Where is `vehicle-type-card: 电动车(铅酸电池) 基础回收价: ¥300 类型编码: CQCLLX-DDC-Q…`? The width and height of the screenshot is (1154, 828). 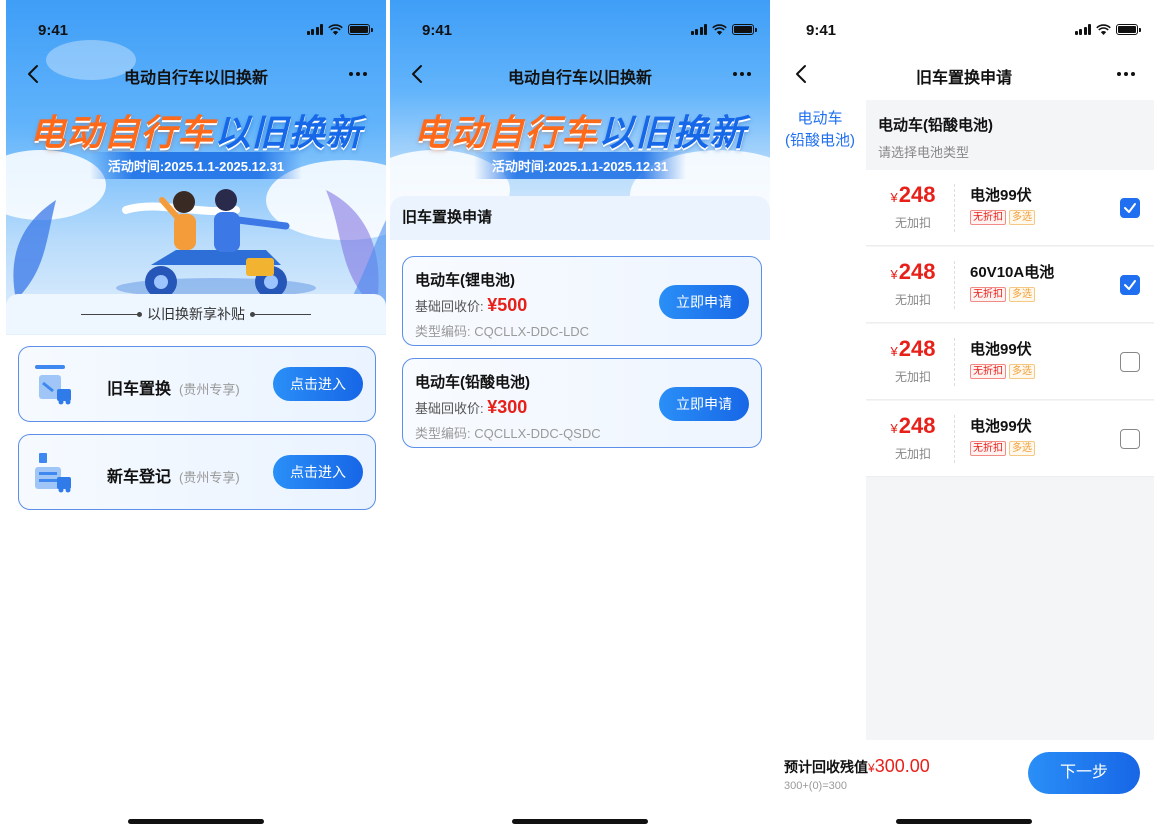 vehicle-type-card: 电动车(铅酸电池) 基础回收价: ¥300 类型编码: CQCLLX-DDC-Q… is located at coordinates (582, 403).